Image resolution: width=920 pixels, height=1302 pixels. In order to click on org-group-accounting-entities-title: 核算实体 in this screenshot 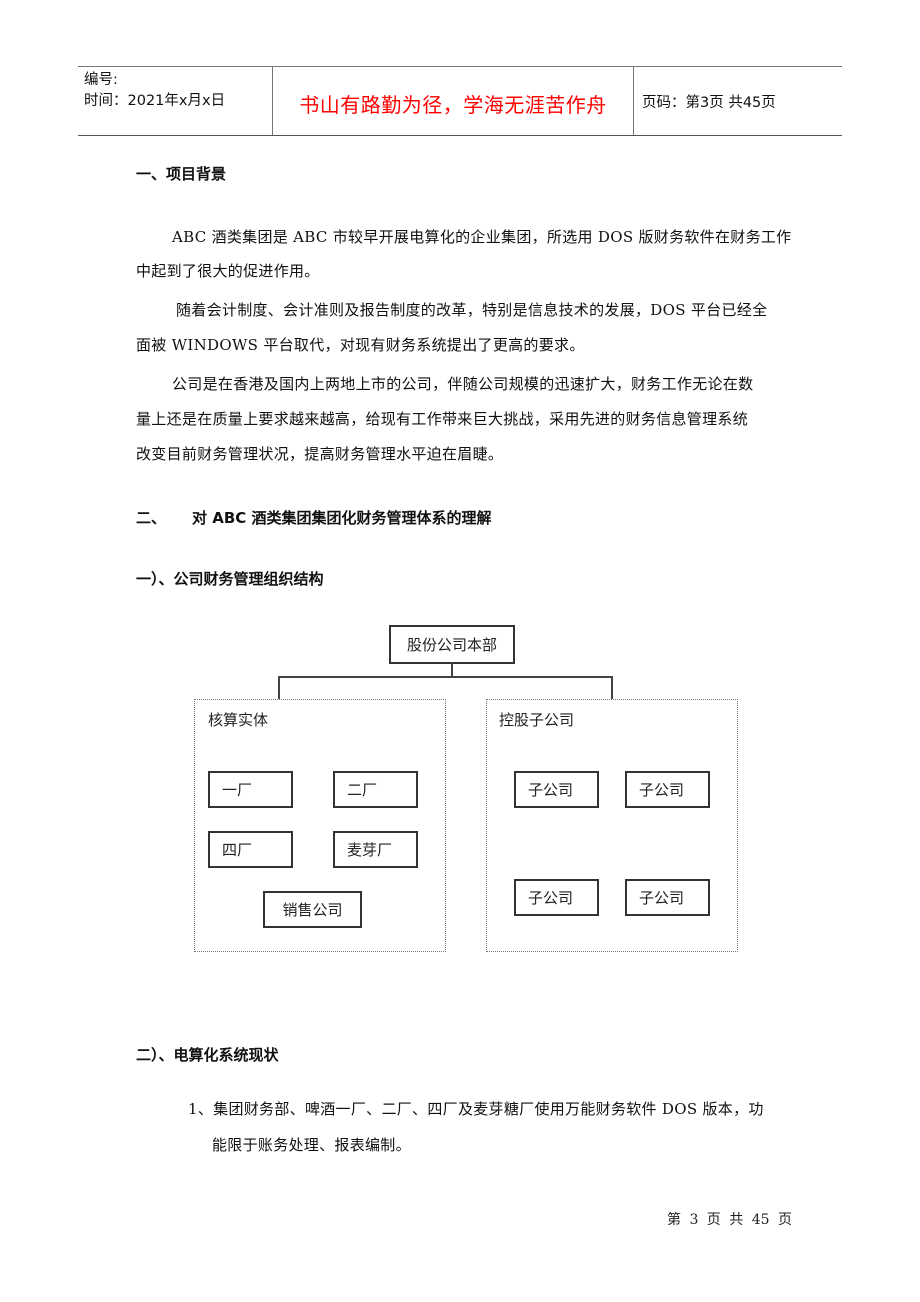, I will do `click(238, 720)`.